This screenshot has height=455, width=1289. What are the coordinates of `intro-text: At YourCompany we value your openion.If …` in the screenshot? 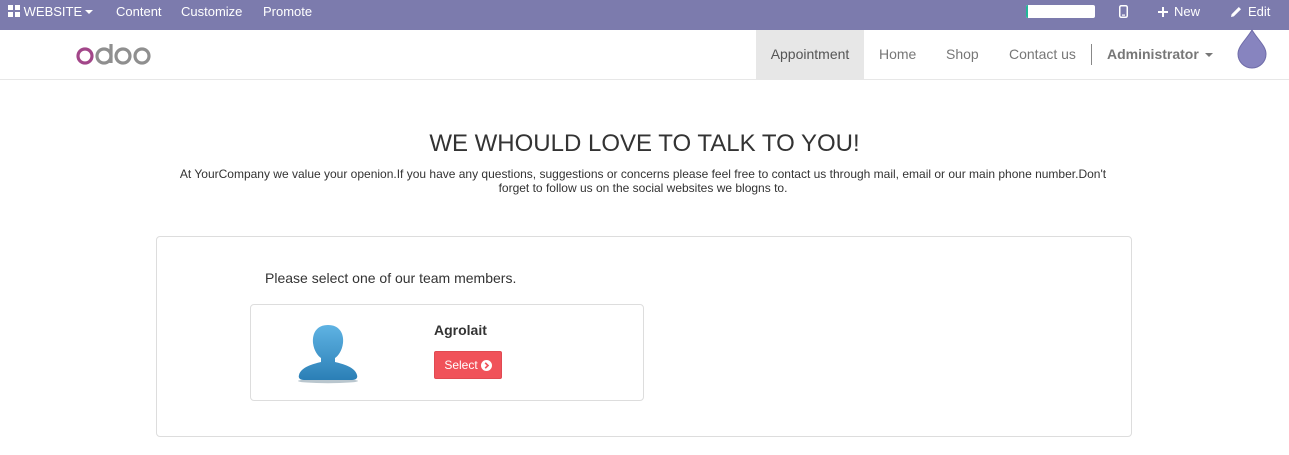 It's located at (643, 181).